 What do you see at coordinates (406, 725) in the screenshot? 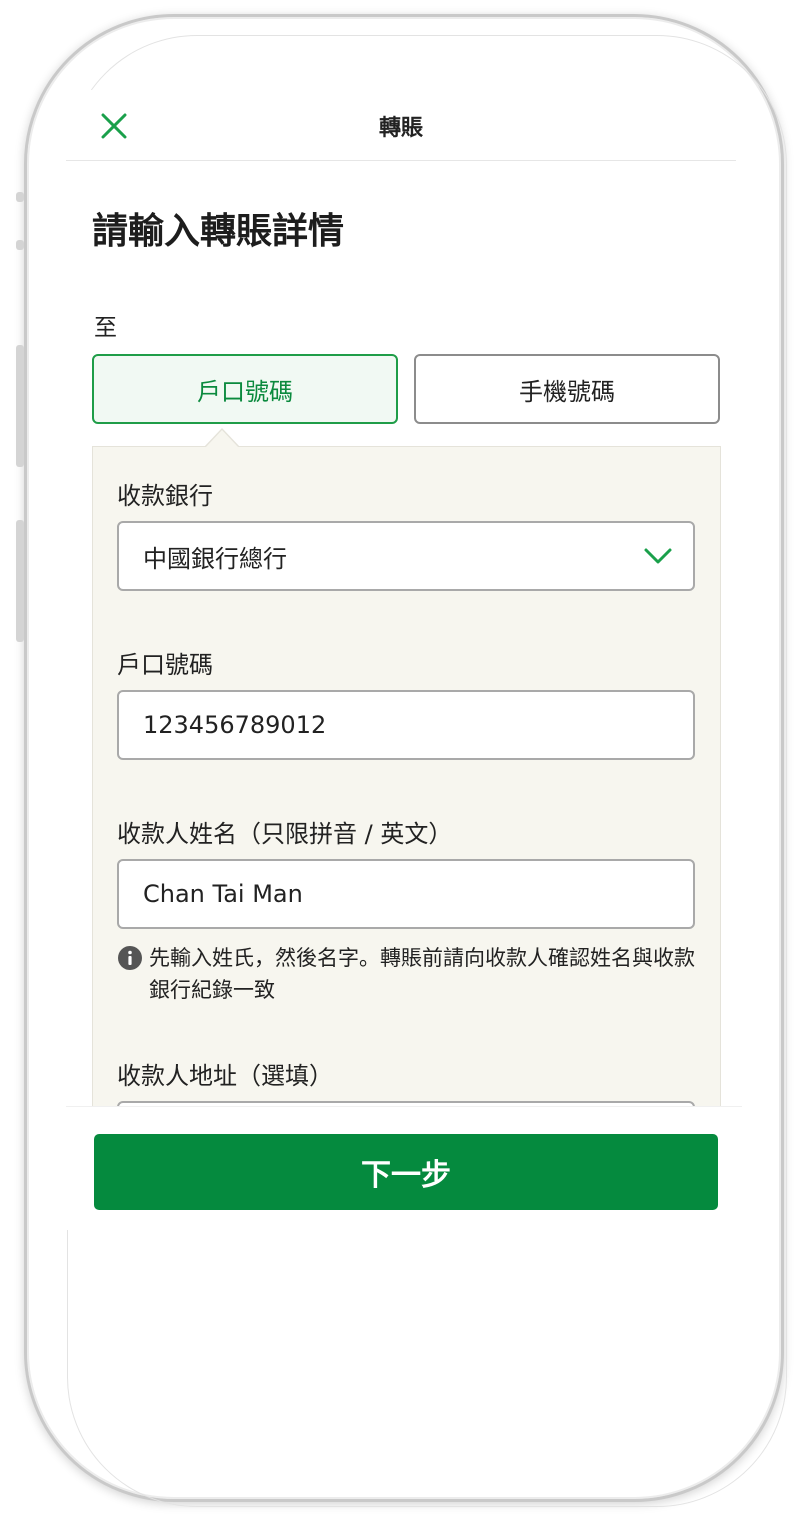
I see `account-number-input: 123456789012` at bounding box center [406, 725].